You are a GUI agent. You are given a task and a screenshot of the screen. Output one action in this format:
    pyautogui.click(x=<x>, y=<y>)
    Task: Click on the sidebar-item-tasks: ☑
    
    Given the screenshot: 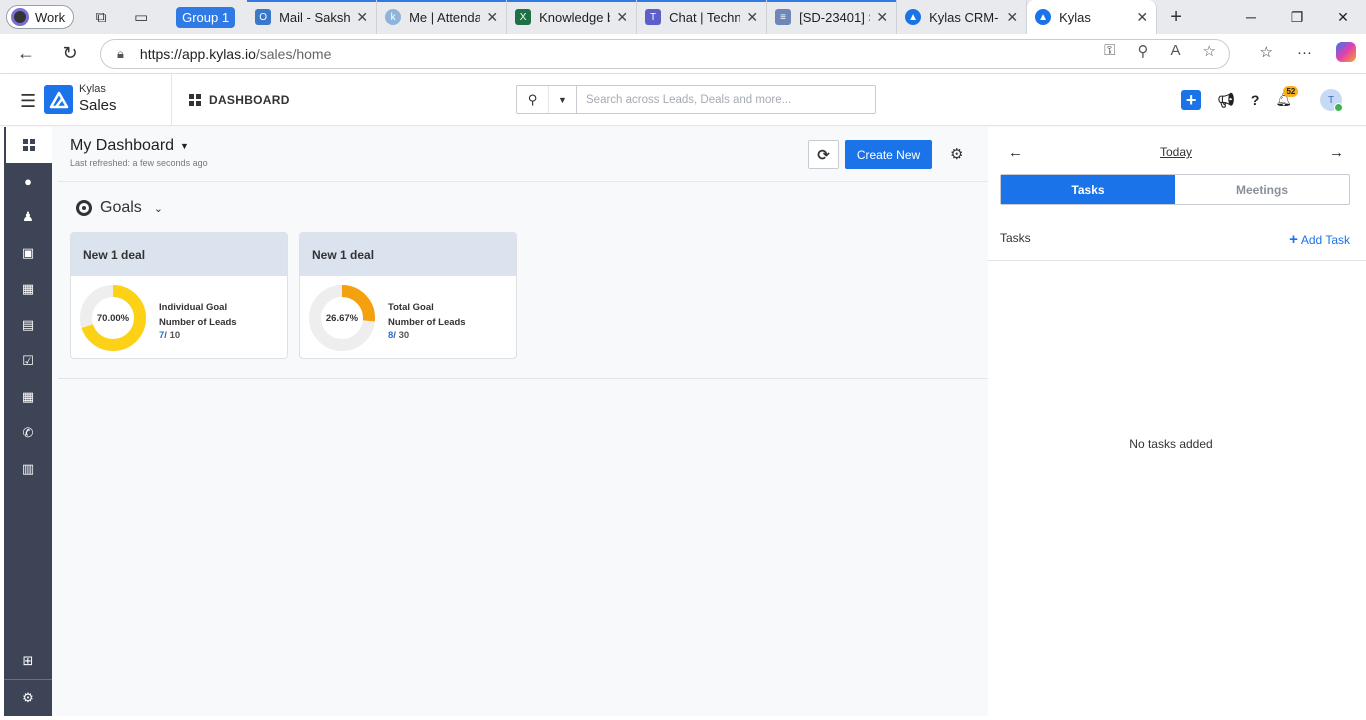 What is the action you would take?
    pyautogui.click(x=28, y=361)
    